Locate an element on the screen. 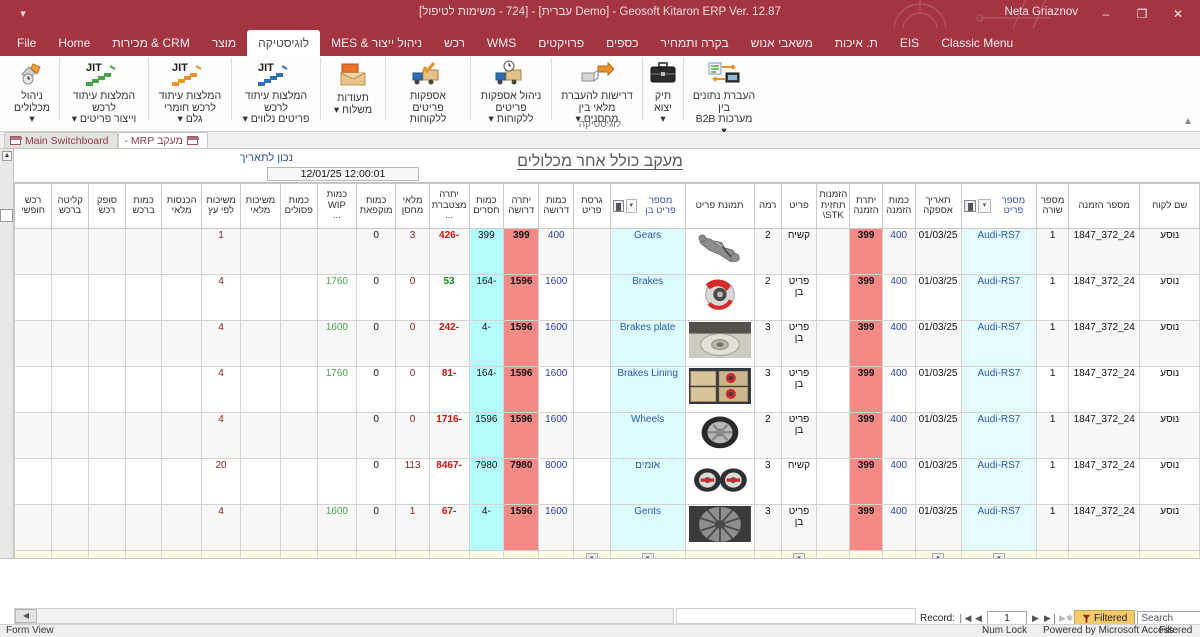 The image size is (1200, 637). ribbon-tab-1: Home is located at coordinates (74, 43).